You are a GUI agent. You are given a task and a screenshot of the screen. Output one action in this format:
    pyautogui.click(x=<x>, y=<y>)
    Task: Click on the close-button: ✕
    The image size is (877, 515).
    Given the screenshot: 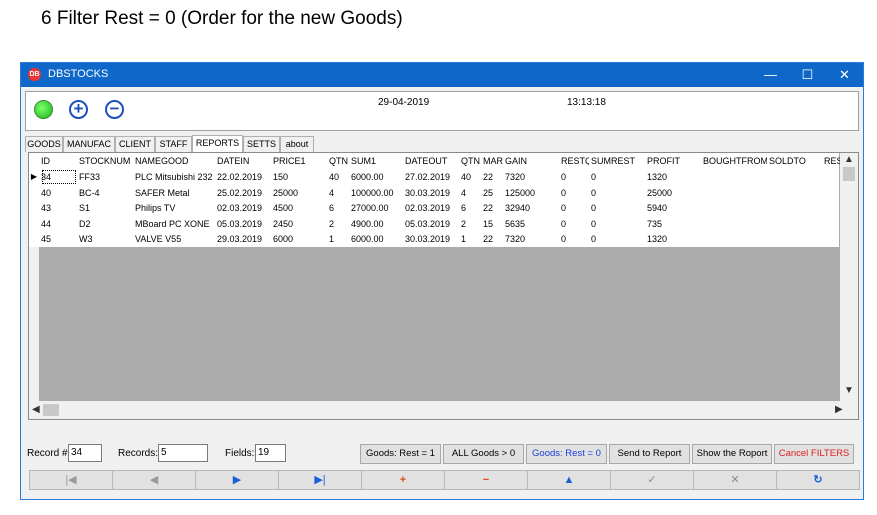 What is the action you would take?
    pyautogui.click(x=844, y=75)
    